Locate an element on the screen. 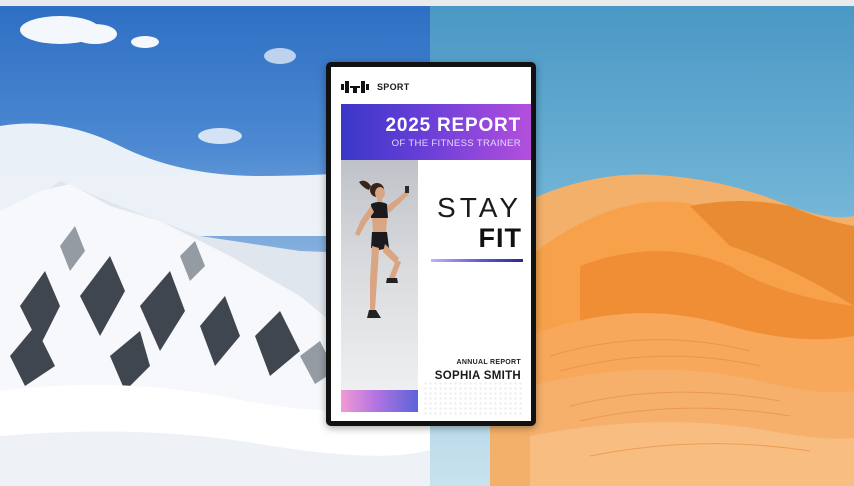 Image resolution: width=854 pixels, height=486 pixels. brand-label: SPORT is located at coordinates (393, 87).